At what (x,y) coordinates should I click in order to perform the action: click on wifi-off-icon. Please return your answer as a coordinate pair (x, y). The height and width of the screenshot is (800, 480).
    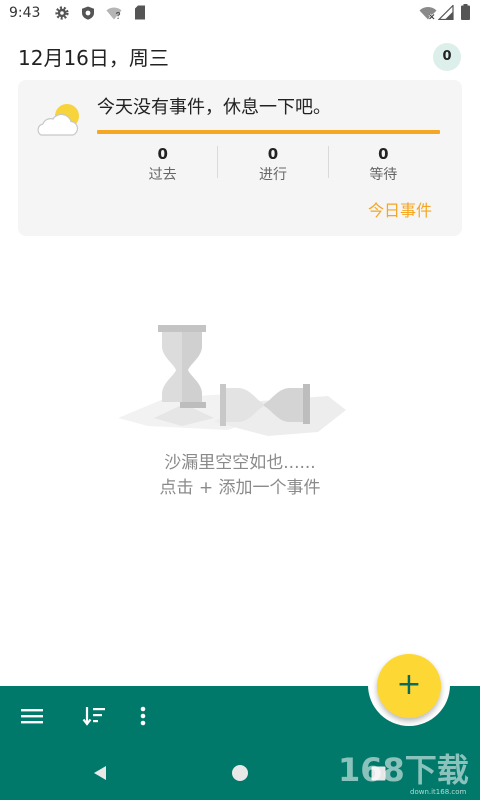
    Looking at the image, I should click on (428, 13).